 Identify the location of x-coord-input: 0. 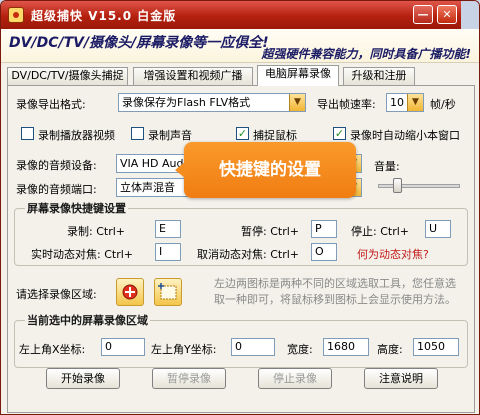
(123, 347).